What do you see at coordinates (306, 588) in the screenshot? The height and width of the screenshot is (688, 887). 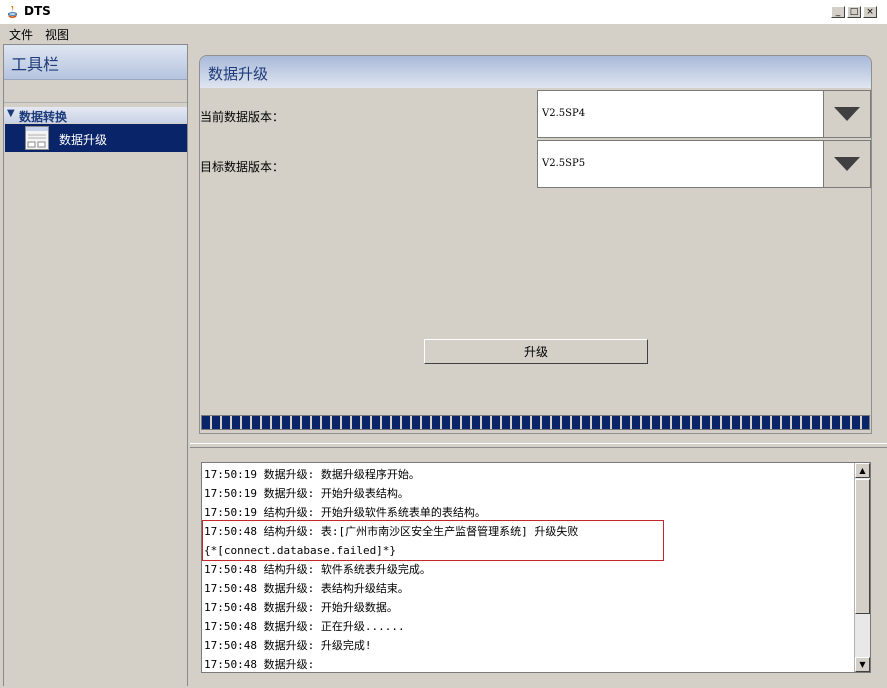 I see `log-line: 17:50:48 数据升级: 表结构升级结束。` at bounding box center [306, 588].